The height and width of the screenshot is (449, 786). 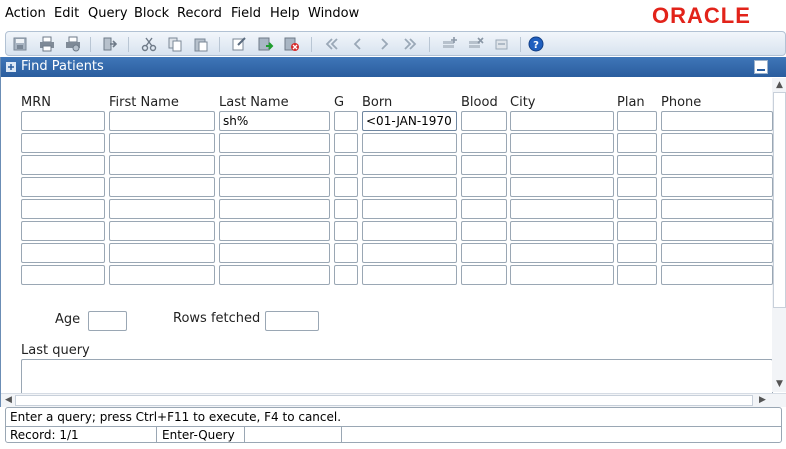 I want to click on menu-window: Window, so click(x=333, y=13).